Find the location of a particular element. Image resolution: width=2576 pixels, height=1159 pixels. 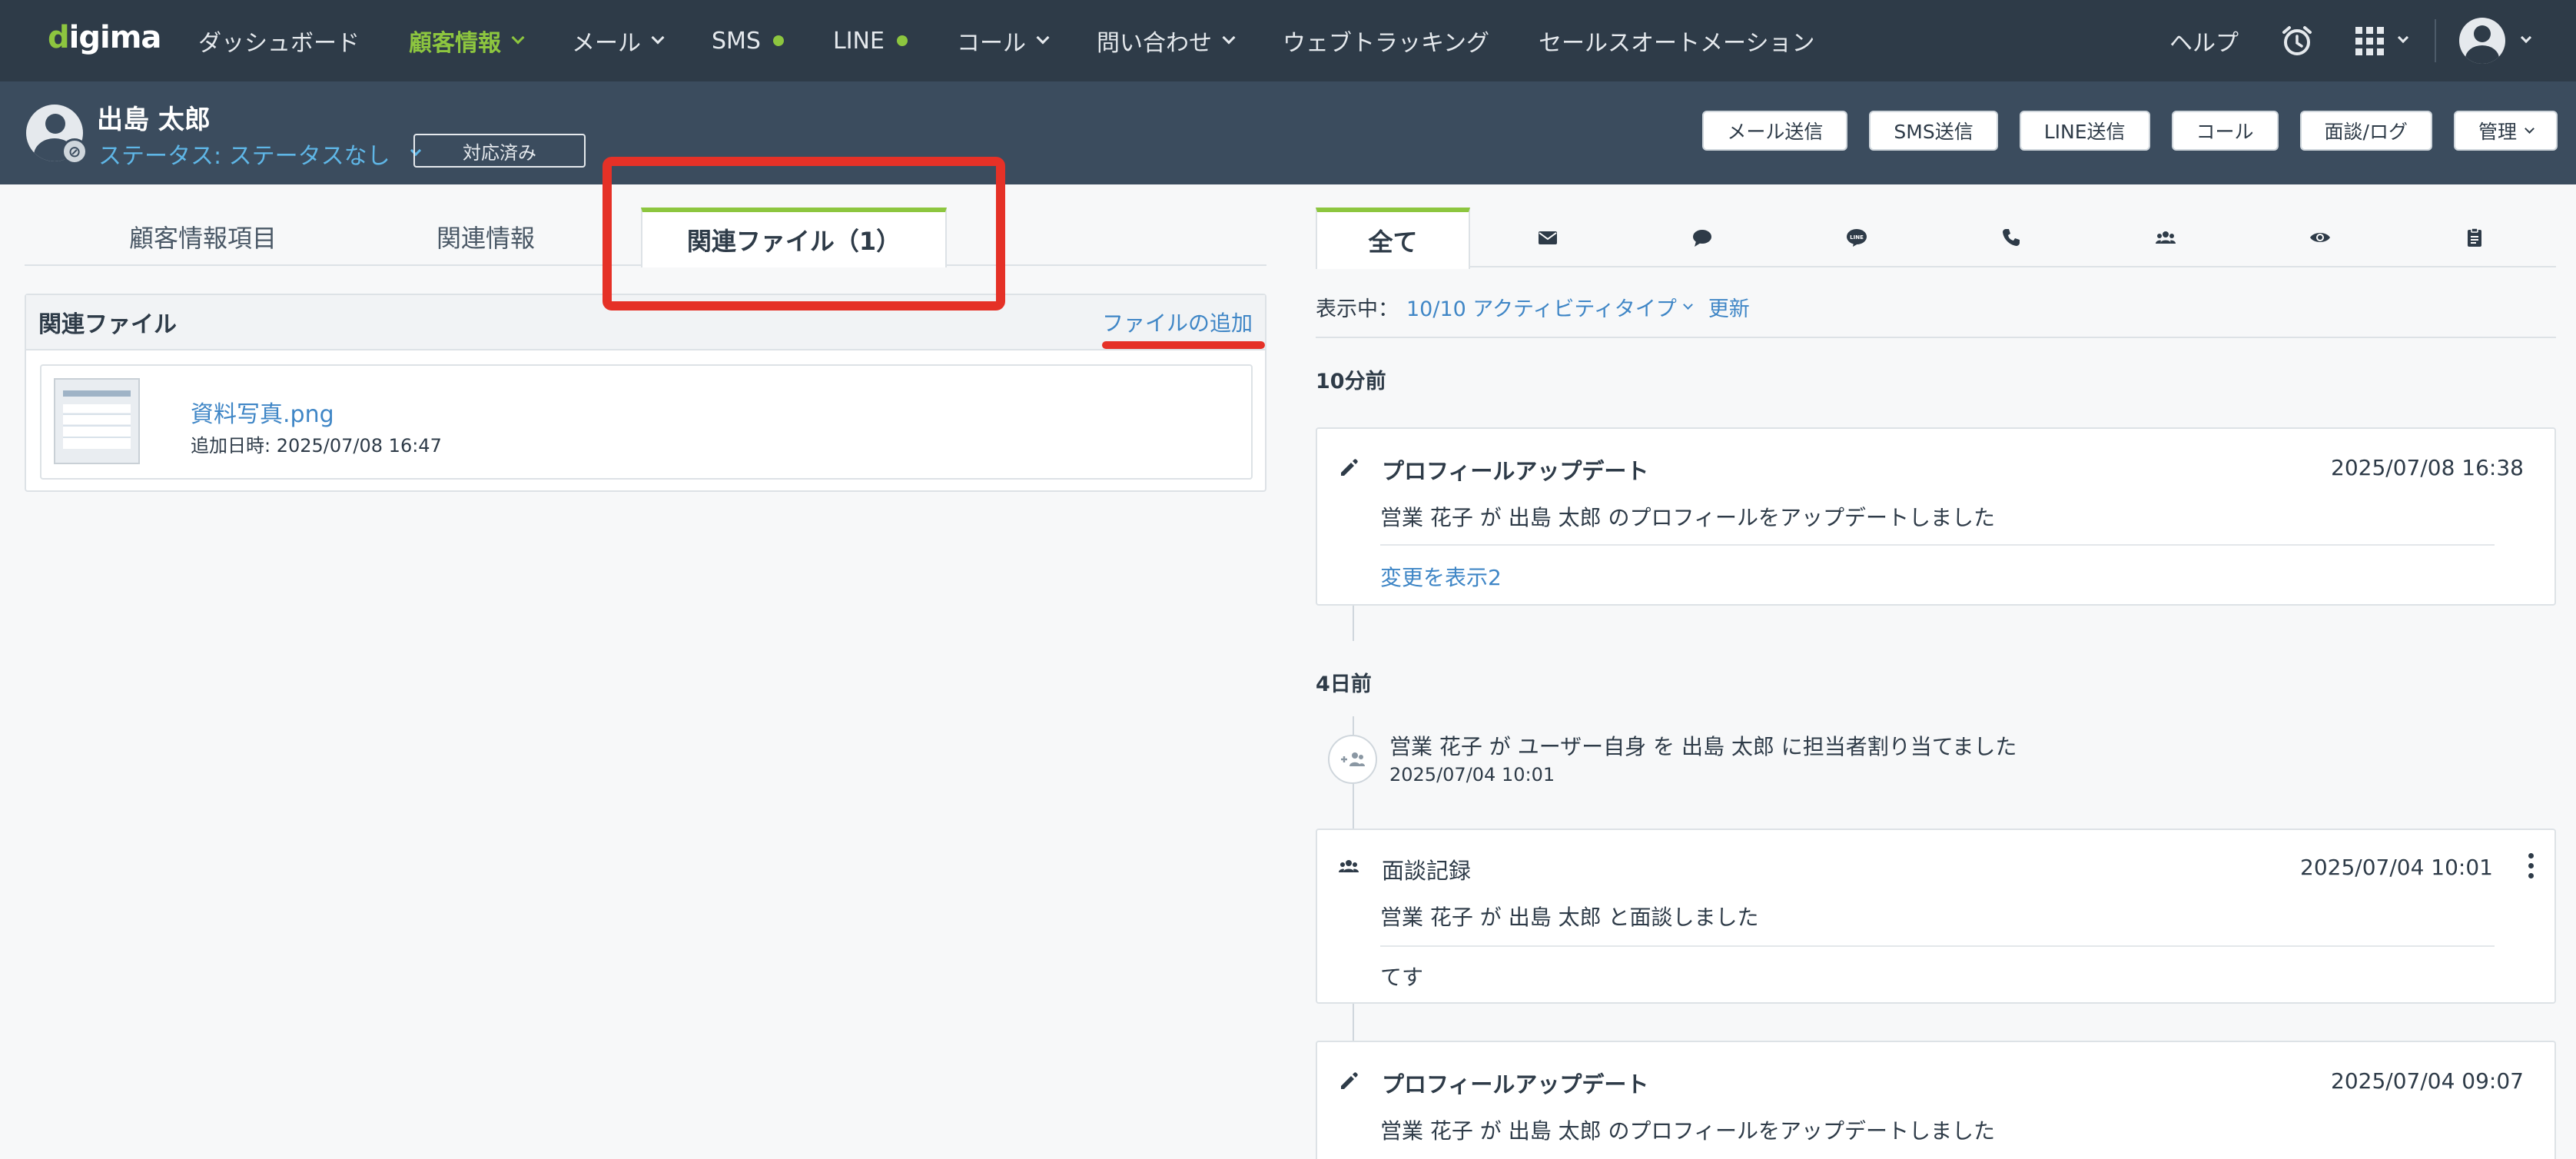

apps-grid-icon is located at coordinates (2369, 40).